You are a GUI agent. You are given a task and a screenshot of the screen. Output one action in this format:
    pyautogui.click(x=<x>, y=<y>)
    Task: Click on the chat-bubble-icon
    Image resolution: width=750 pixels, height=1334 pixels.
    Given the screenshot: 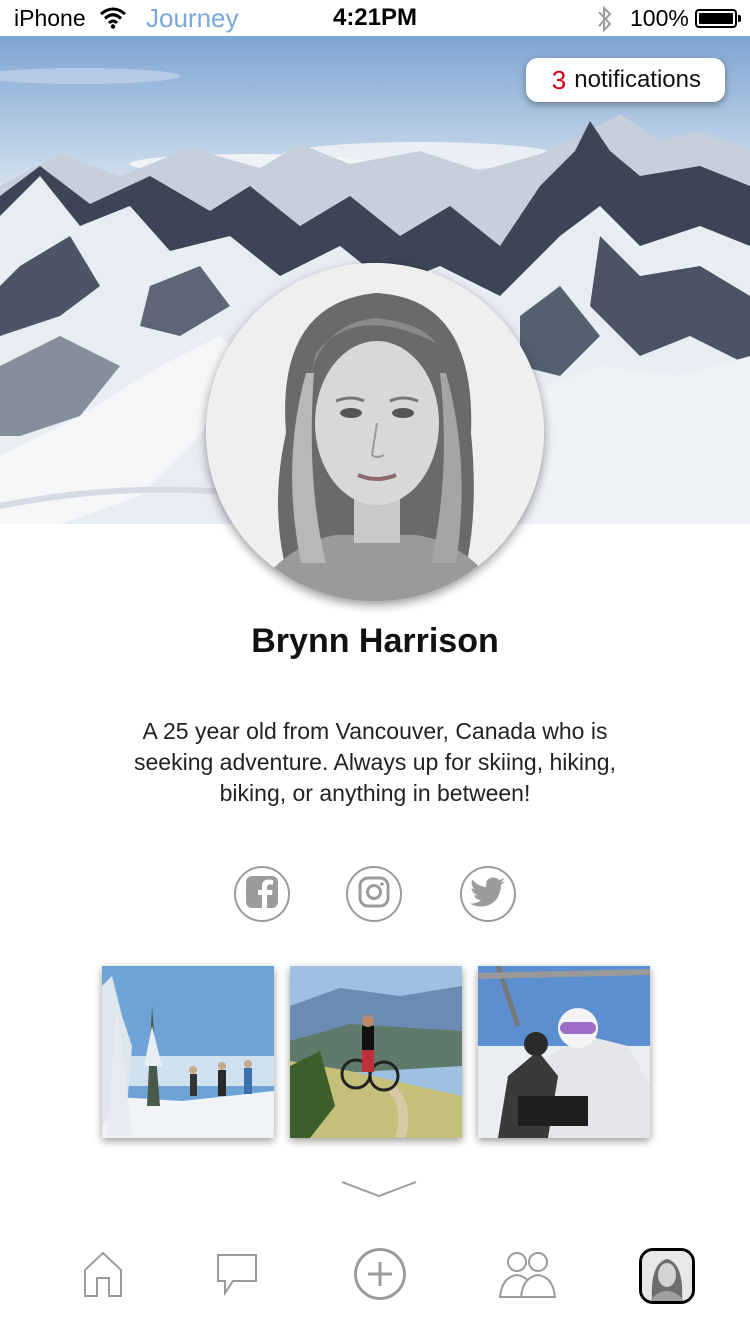 What is the action you would take?
    pyautogui.click(x=237, y=1276)
    